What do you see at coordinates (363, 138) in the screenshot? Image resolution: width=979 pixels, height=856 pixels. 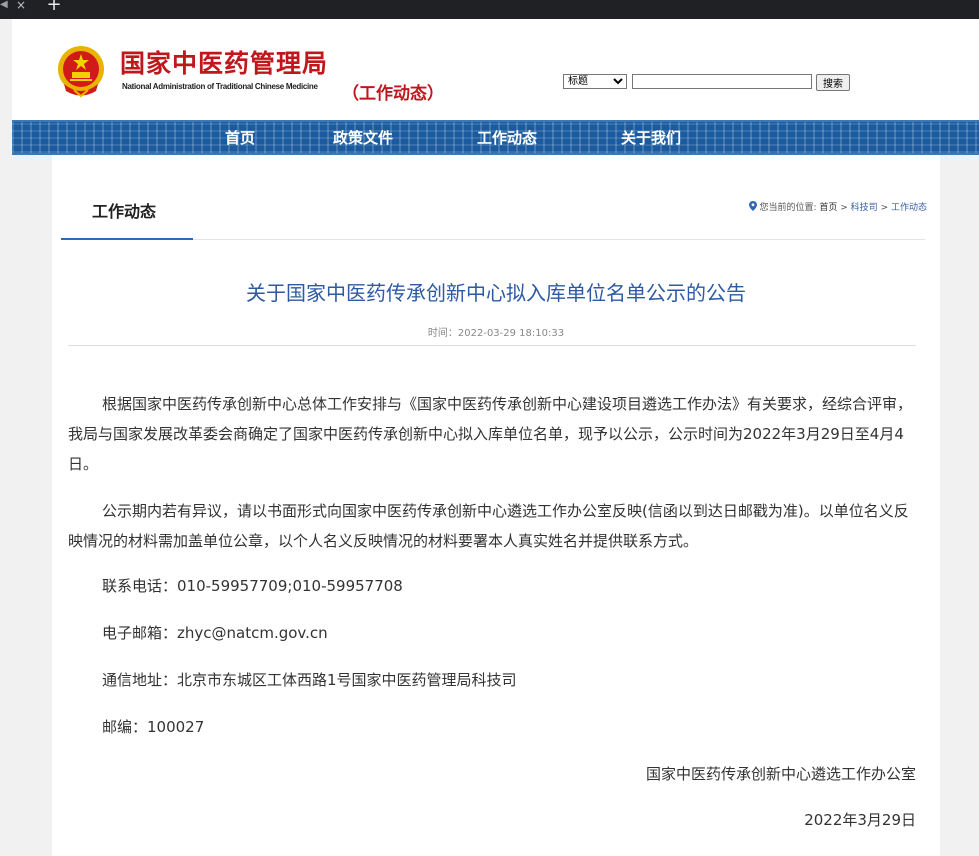 I see `nav-policy-docs: 政策文件` at bounding box center [363, 138].